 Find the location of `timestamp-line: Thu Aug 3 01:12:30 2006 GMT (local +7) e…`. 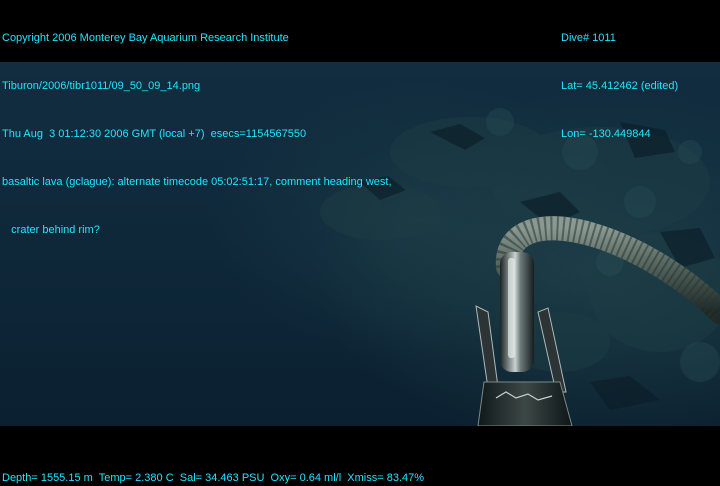

timestamp-line: Thu Aug 3 01:12:30 2006 GMT (local +7) e… is located at coordinates (154, 134).